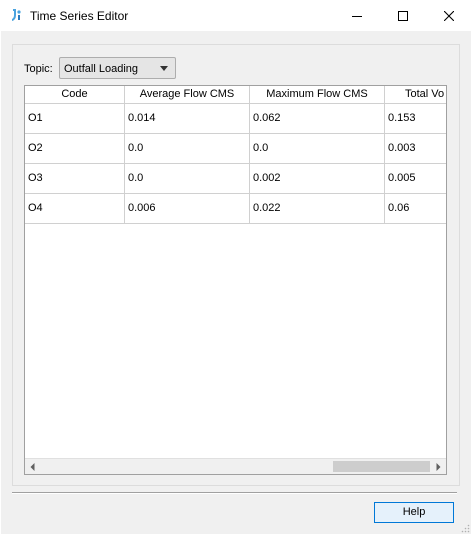 This screenshot has width=472, height=535. Describe the element at coordinates (235, 466) in the screenshot. I see `horizontal-scrollbar` at that location.